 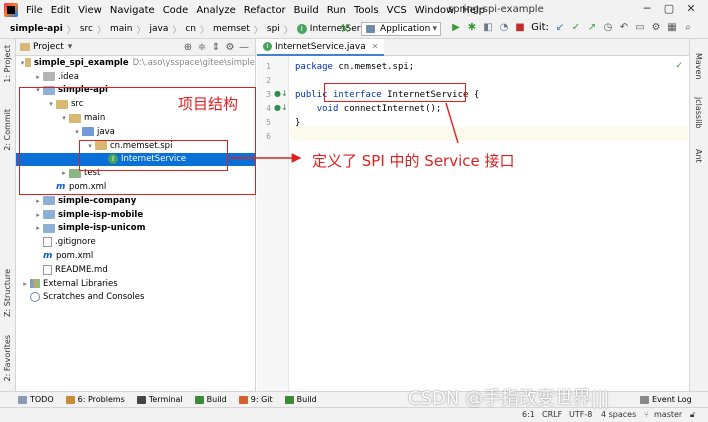 What do you see at coordinates (244, 47) in the screenshot?
I see `hide-icon: —` at bounding box center [244, 47].